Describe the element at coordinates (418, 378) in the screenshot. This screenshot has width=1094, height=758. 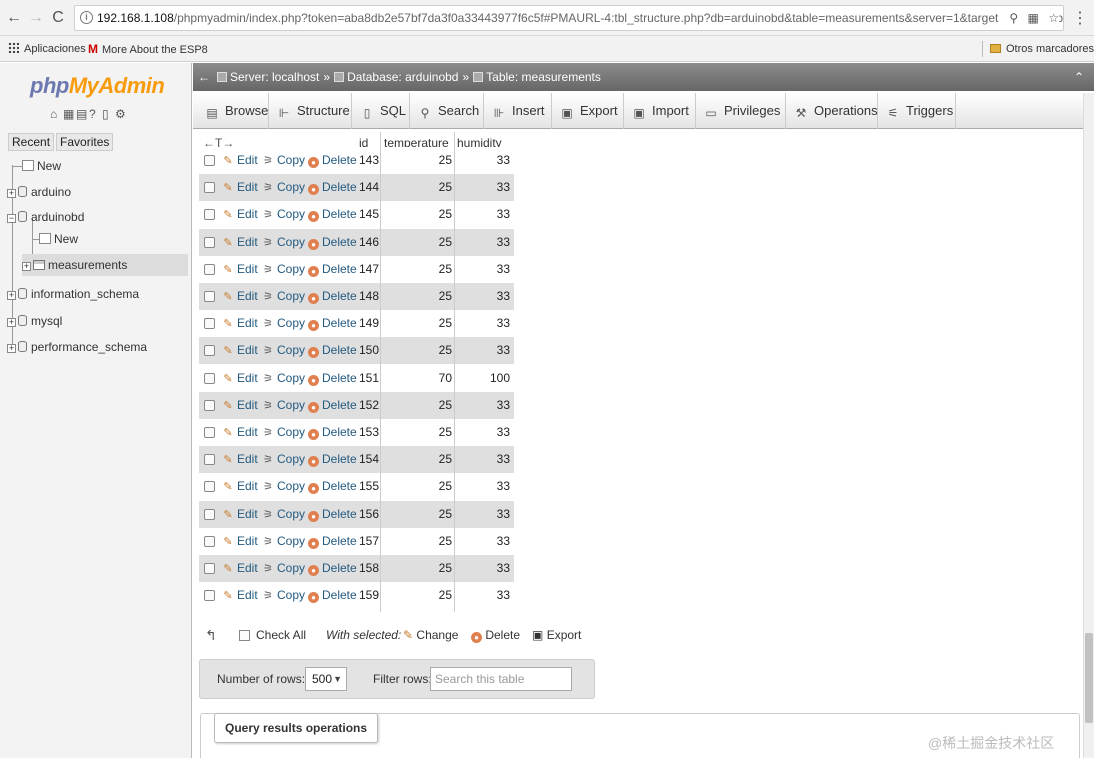
I see `cell-temperature: 70` at that location.